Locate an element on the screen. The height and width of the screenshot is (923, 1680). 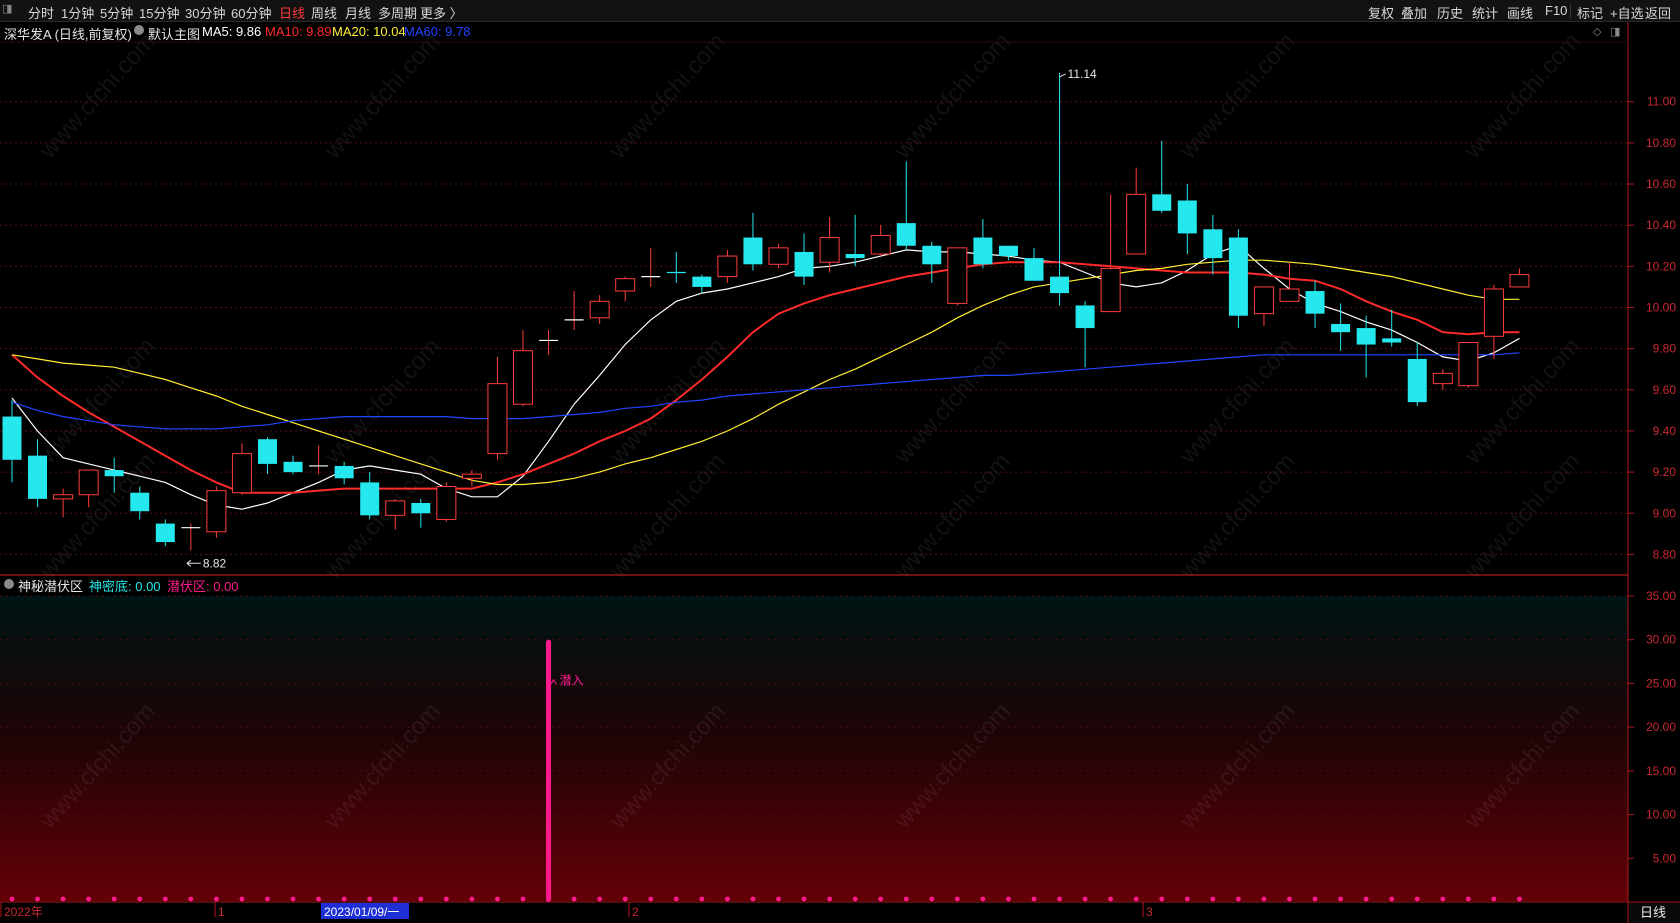
price-tick-label: 9.20 is located at coordinates (1665, 472).